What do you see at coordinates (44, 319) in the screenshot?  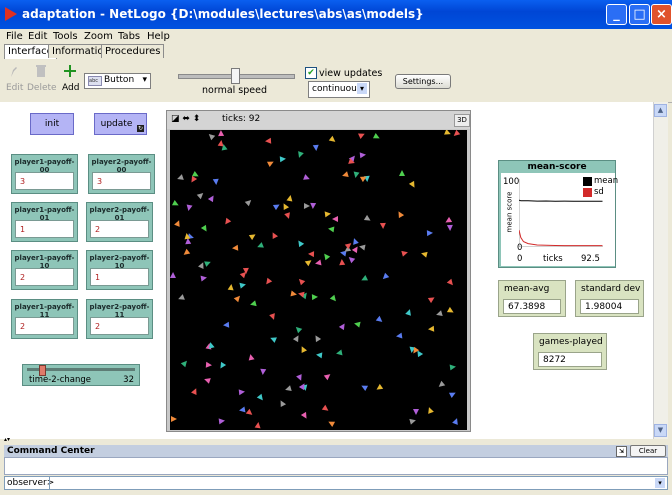 I see `input-player1-payoff-11: player1-payoff-11 2` at bounding box center [44, 319].